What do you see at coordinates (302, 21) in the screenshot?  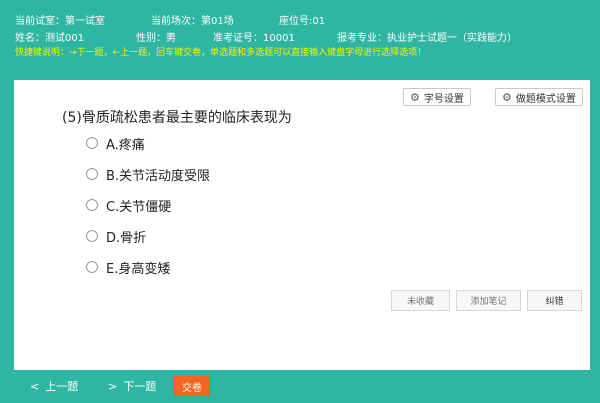 I see `seat-number: 座位号:01` at bounding box center [302, 21].